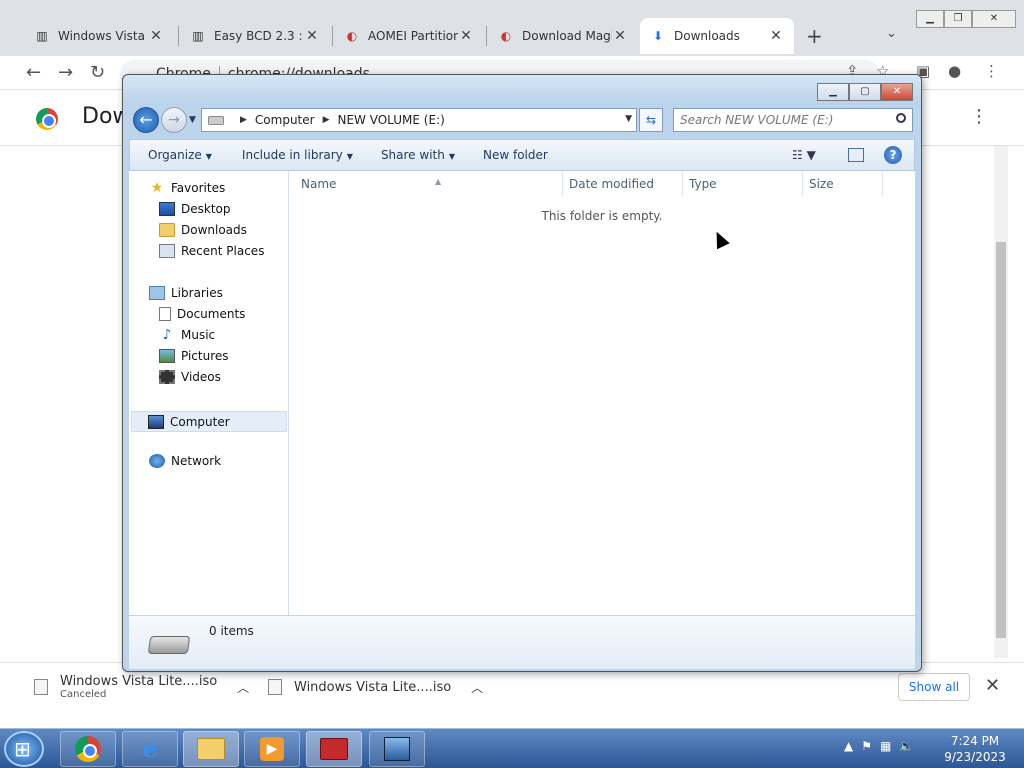 This screenshot has height=768, width=1024. What do you see at coordinates (65, 72) in the screenshot?
I see `forward-arrow-icon: →` at bounding box center [65, 72].